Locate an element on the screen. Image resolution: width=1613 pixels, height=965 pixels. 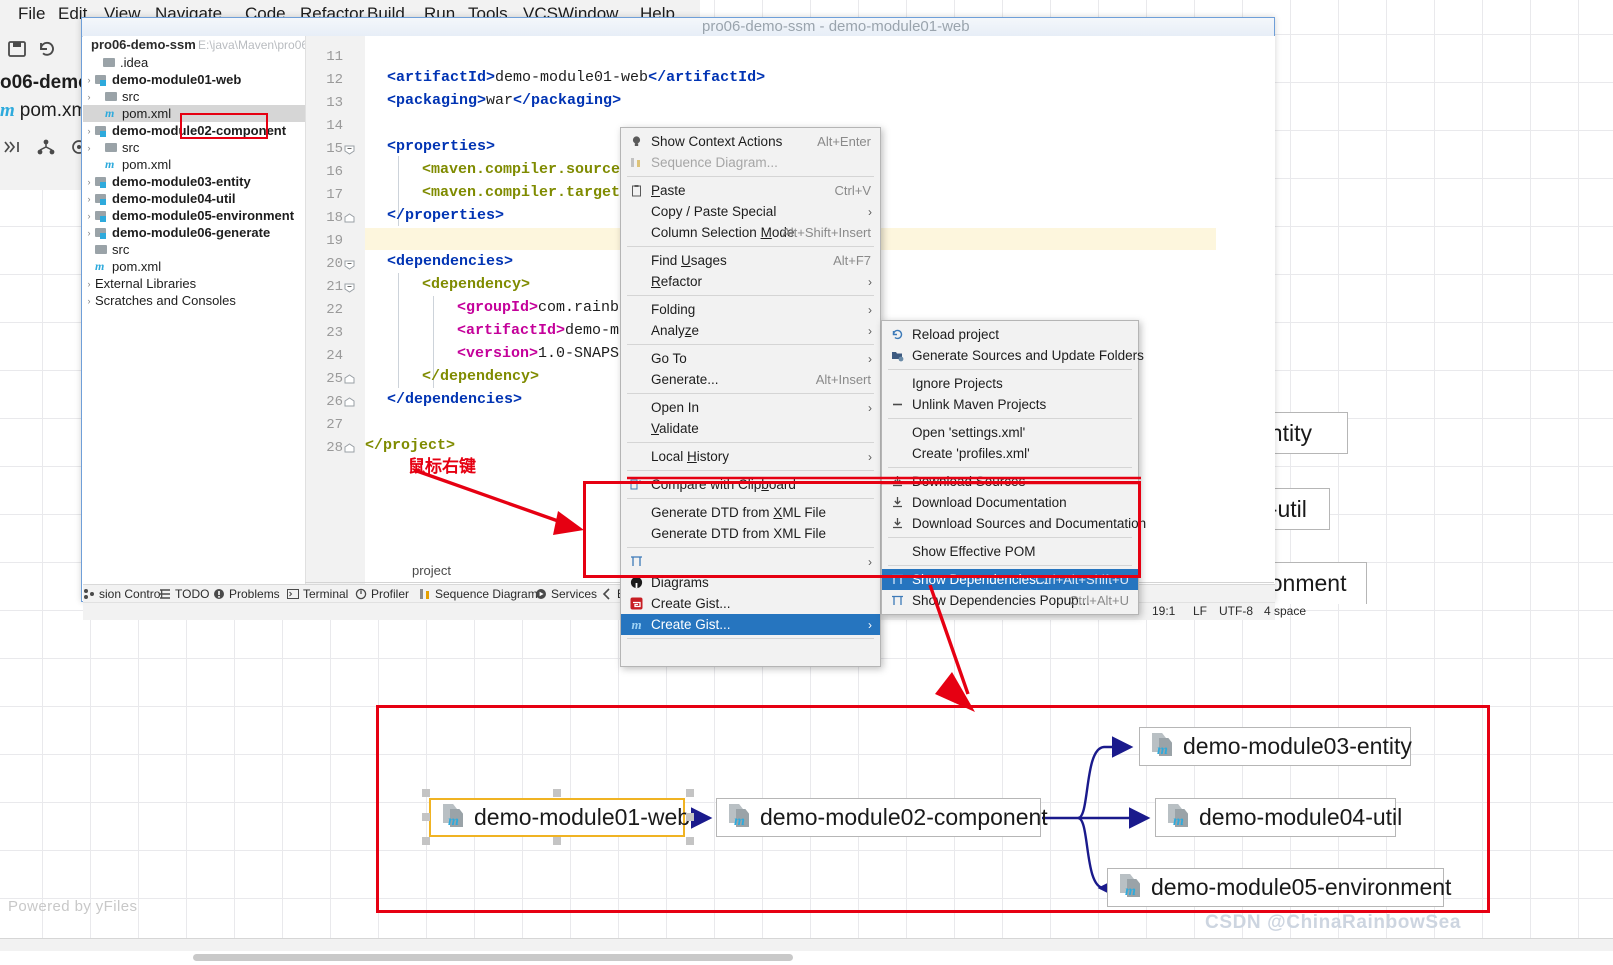
menu-item-generate-sources-and-update-folders: Generate Sources and Update Folders is located at coordinates (1013, 355).